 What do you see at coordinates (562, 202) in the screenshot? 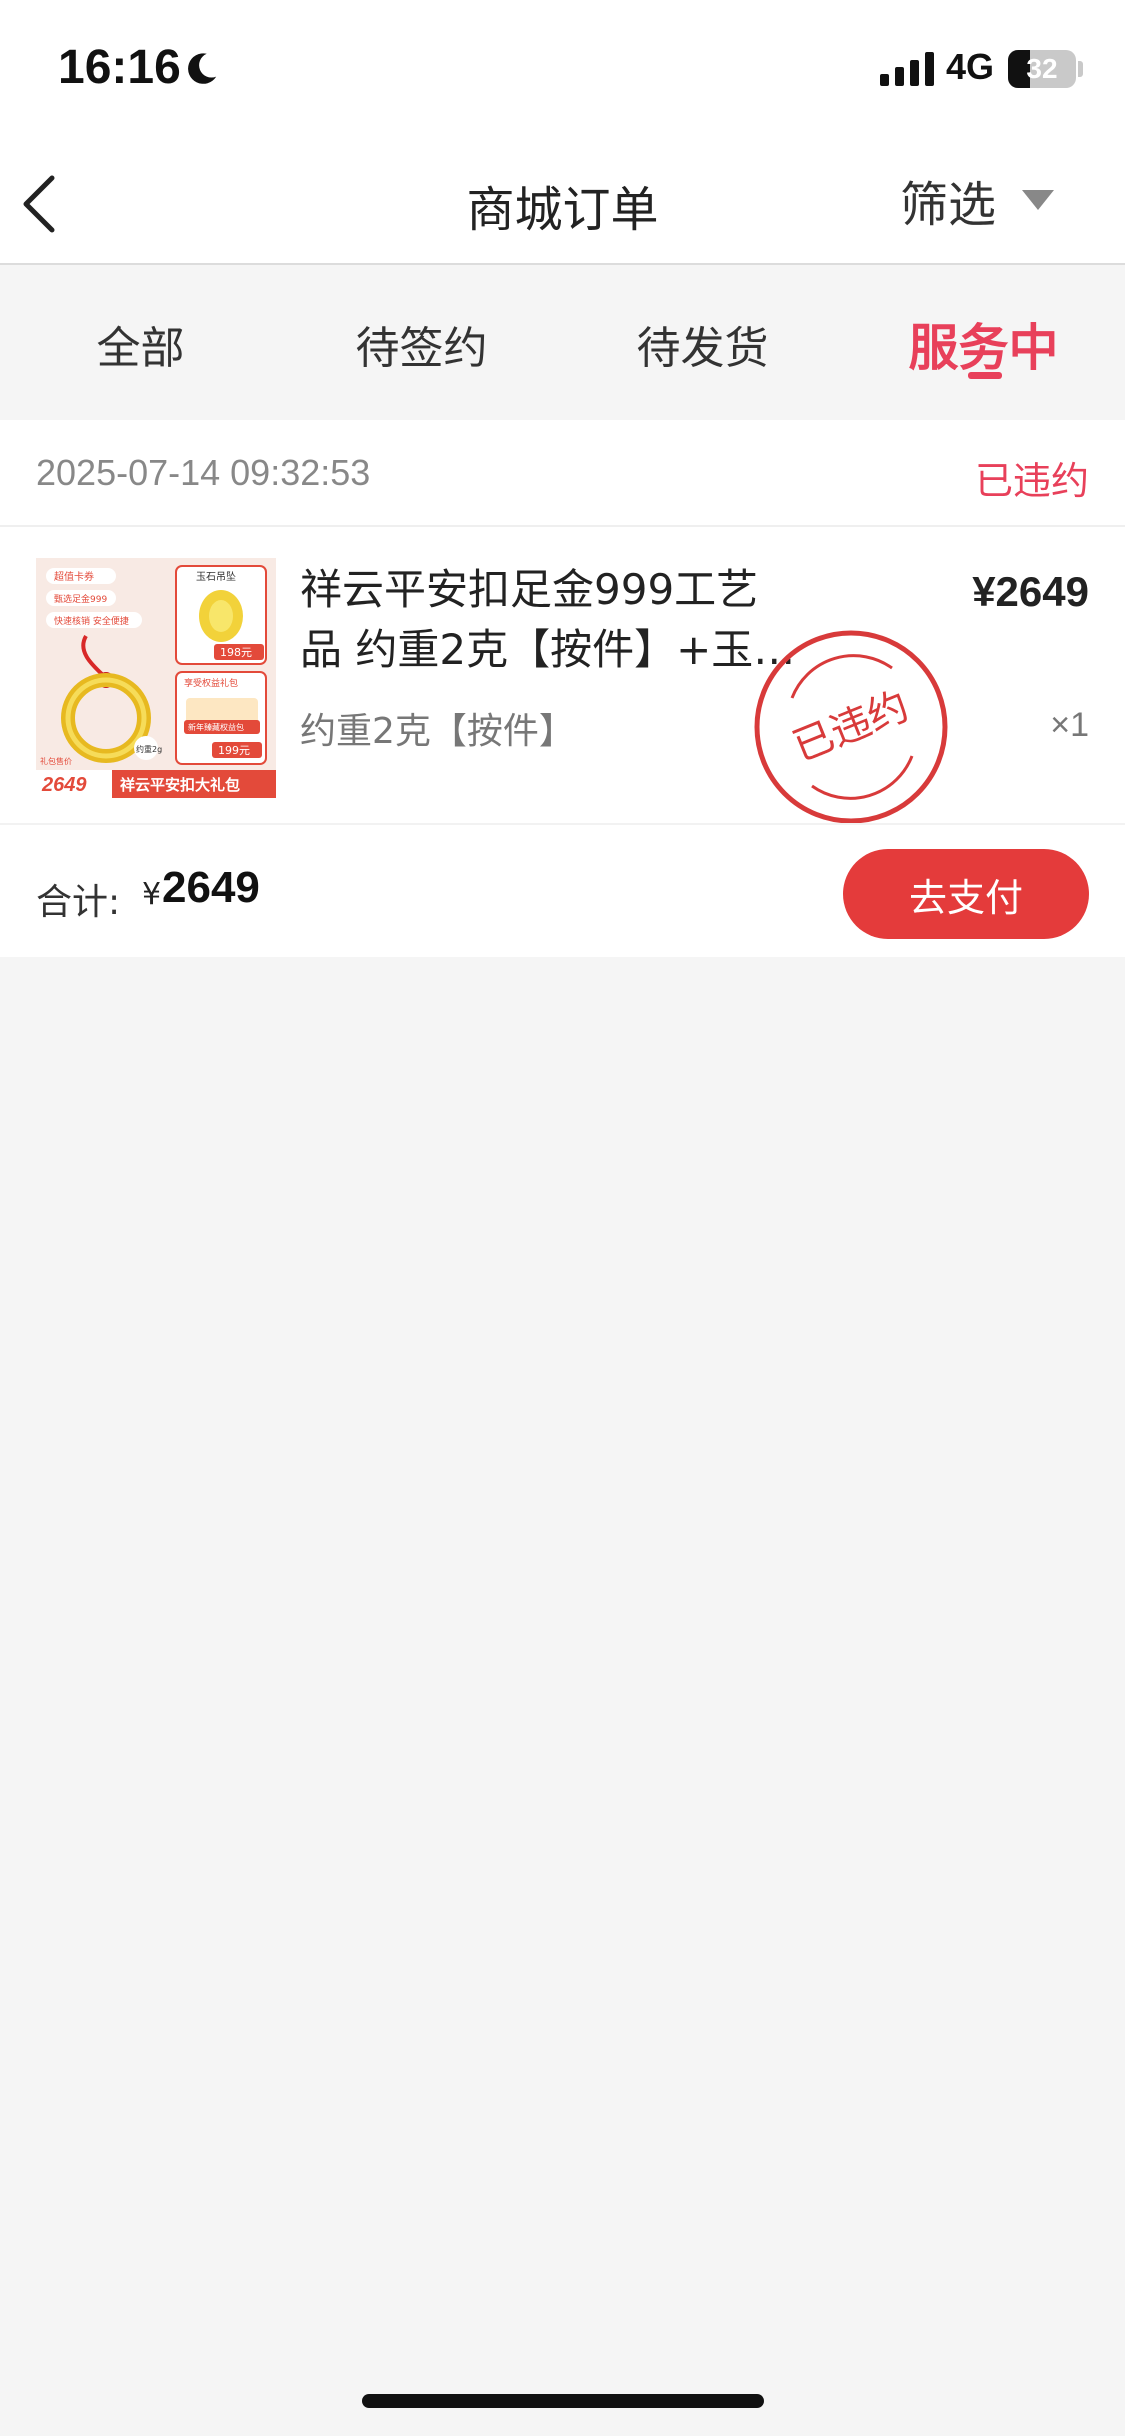
I see `nav-bar: 商城订单 筛选` at bounding box center [562, 202].